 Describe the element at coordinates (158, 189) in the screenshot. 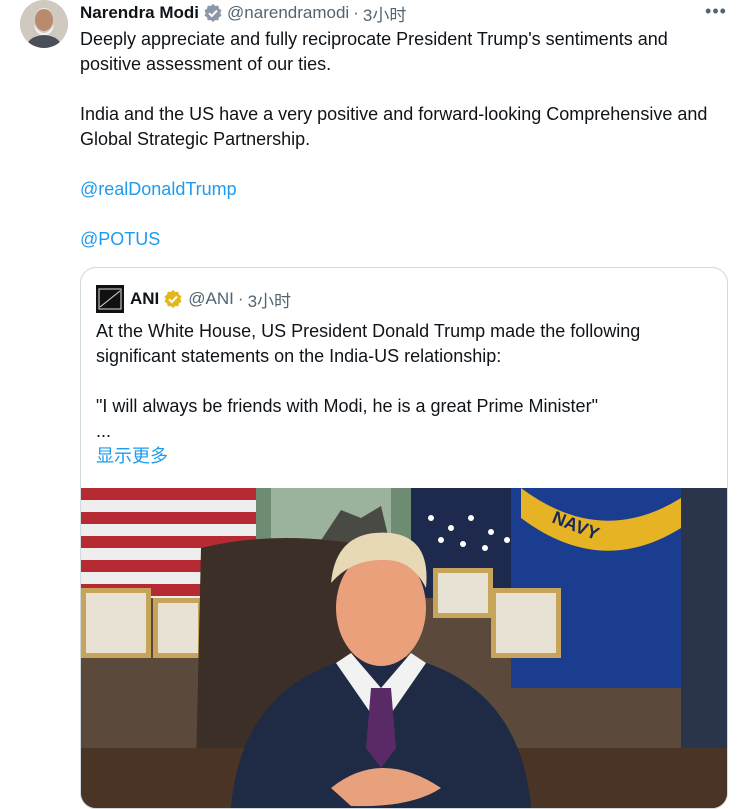

I see `mention-realdonaldtrump: @realDonaldTrump` at that location.